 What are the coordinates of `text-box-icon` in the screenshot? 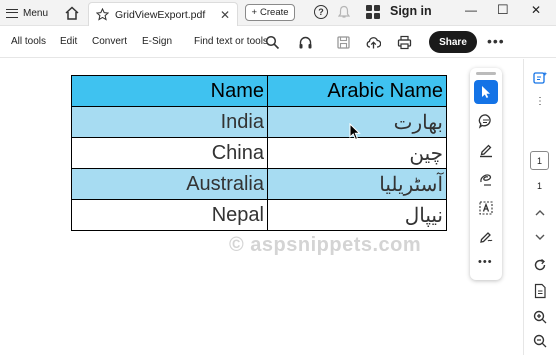 It's located at (486, 208).